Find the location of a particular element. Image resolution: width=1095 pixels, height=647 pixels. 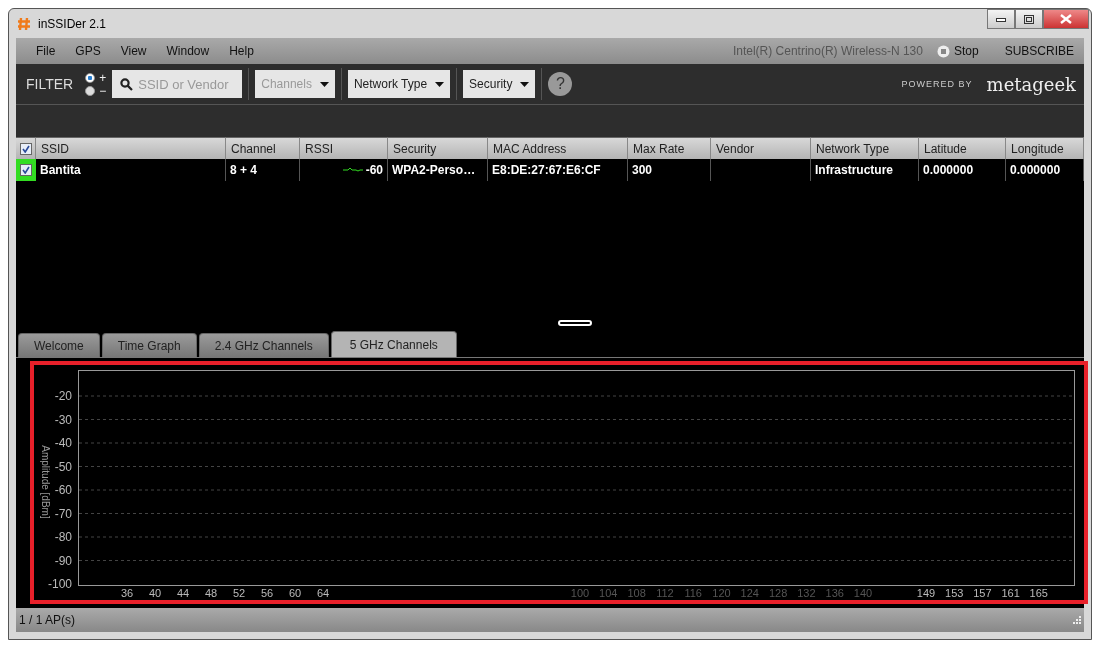

tab: Welcome is located at coordinates (59, 345).